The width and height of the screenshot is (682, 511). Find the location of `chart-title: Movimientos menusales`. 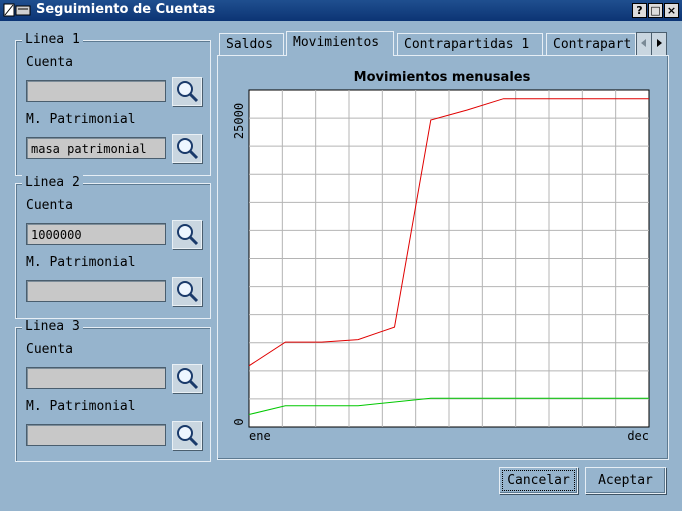

chart-title: Movimientos menusales is located at coordinates (442, 77).